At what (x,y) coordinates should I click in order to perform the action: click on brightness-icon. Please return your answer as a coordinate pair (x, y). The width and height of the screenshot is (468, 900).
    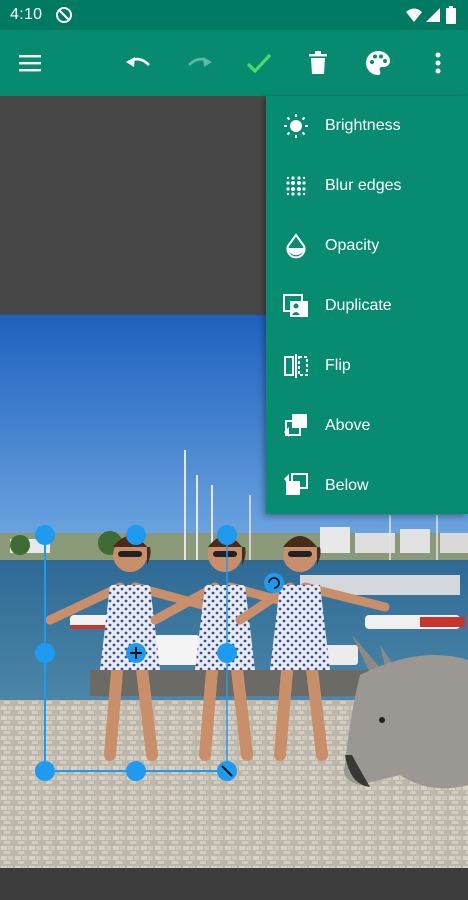
    Looking at the image, I should click on (296, 126).